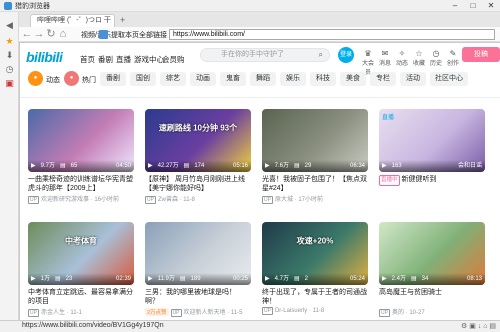  What do you see at coordinates (346, 55) in the screenshot?
I see `login-button: 登录` at bounding box center [346, 55].